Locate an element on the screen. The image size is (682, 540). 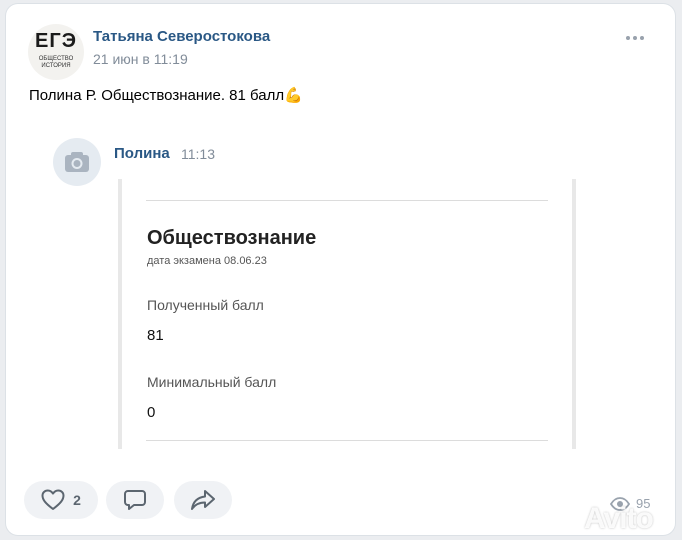
post-text: Полина Р. Обществознание. 81 балл💪 is located at coordinates (166, 95).